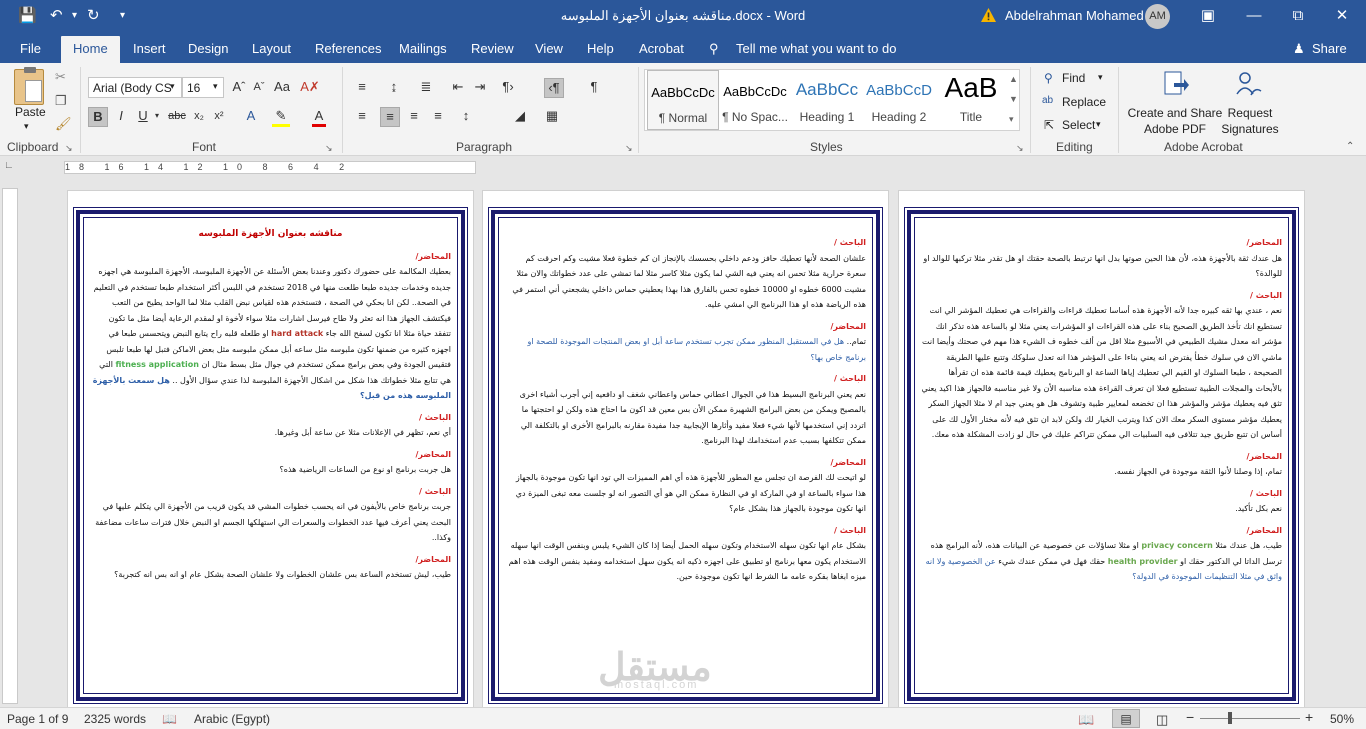 The image size is (1366, 729). Describe the element at coordinates (1175, 84) in the screenshot. I see `create-pdf-icon` at that location.